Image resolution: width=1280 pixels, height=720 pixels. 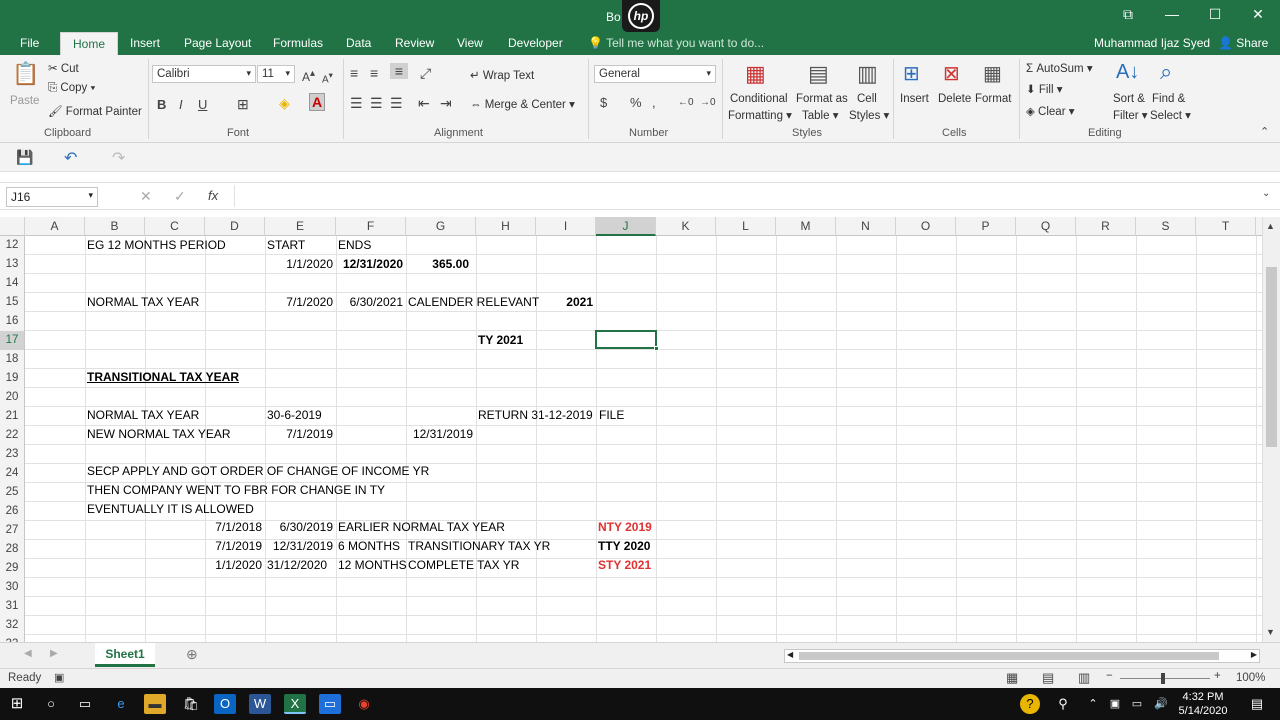 What do you see at coordinates (1012, 678) in the screenshot?
I see `normal-view-icon: ▦` at bounding box center [1012, 678].